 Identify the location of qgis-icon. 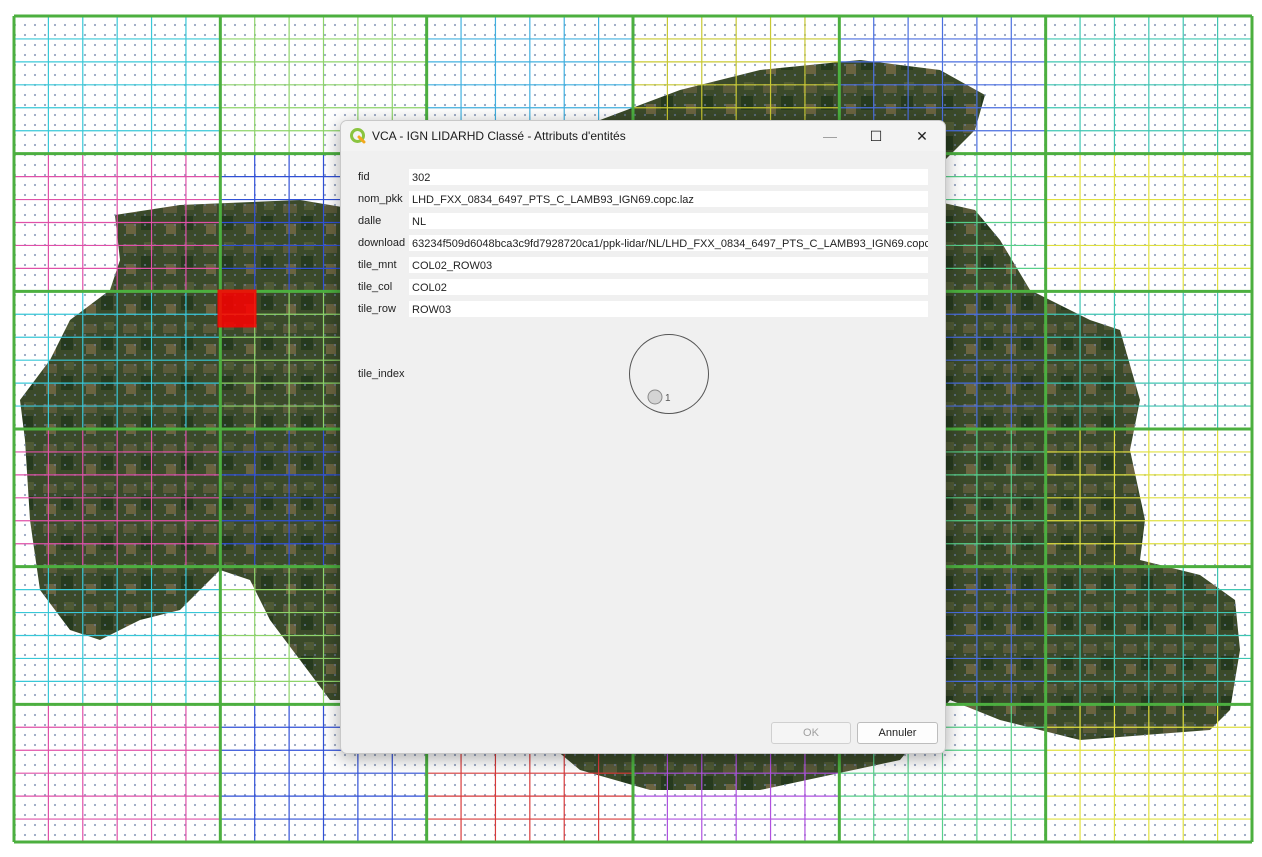
(358, 136).